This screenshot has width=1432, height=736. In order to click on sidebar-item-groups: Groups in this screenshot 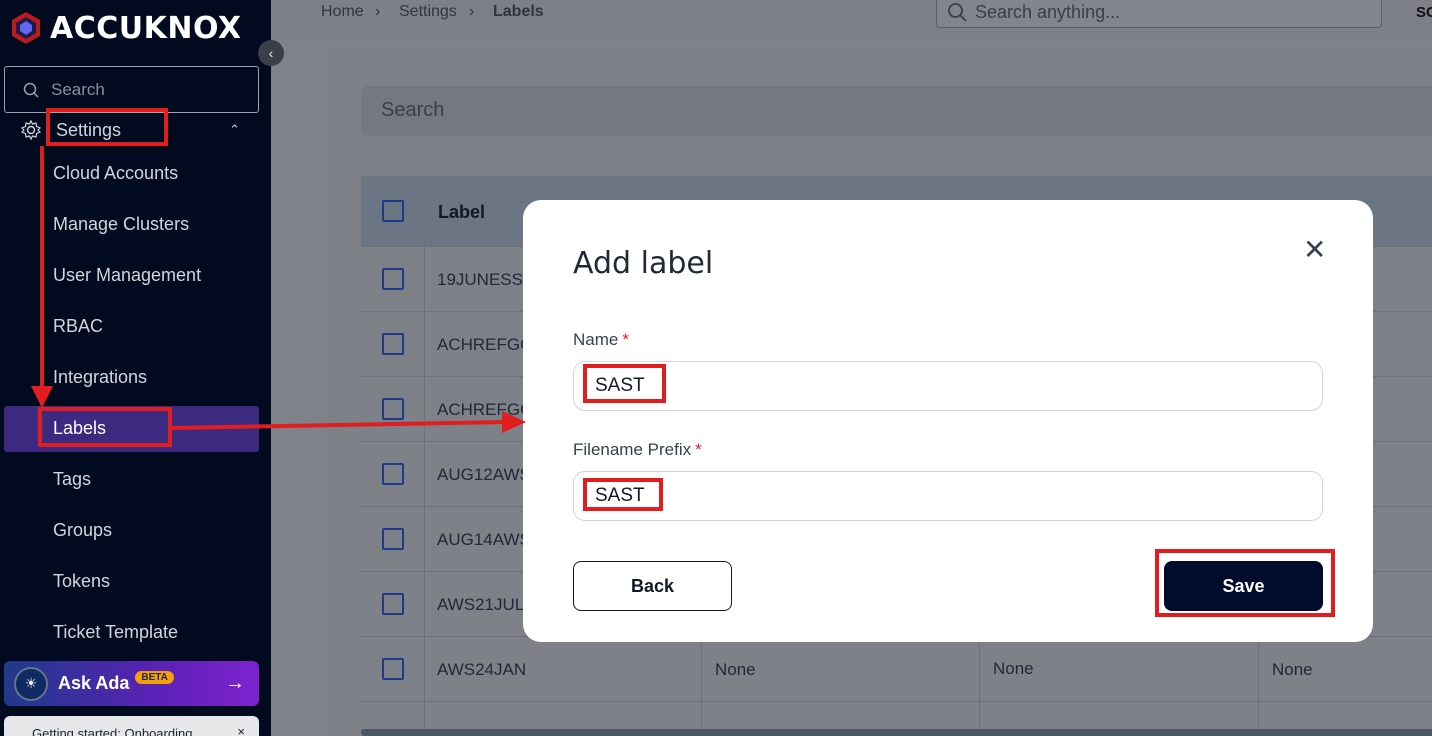, I will do `click(82, 530)`.